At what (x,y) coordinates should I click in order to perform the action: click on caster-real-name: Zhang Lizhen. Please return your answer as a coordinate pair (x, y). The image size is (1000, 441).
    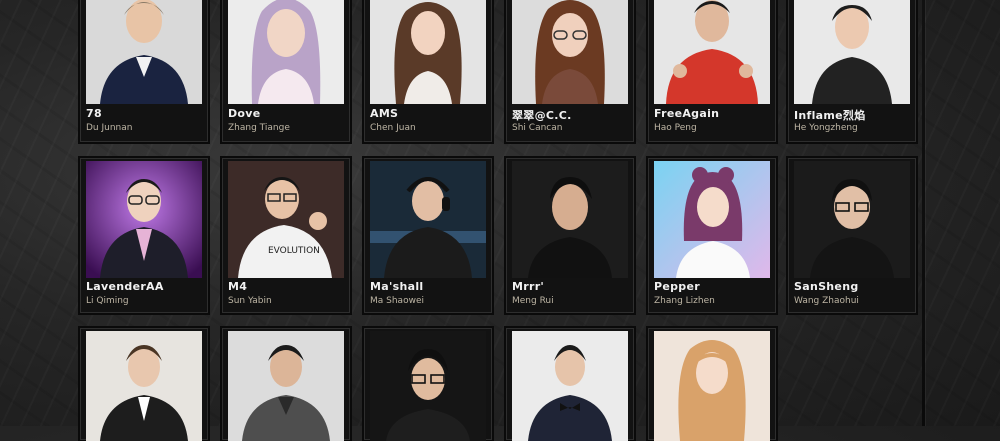
    Looking at the image, I should click on (684, 301).